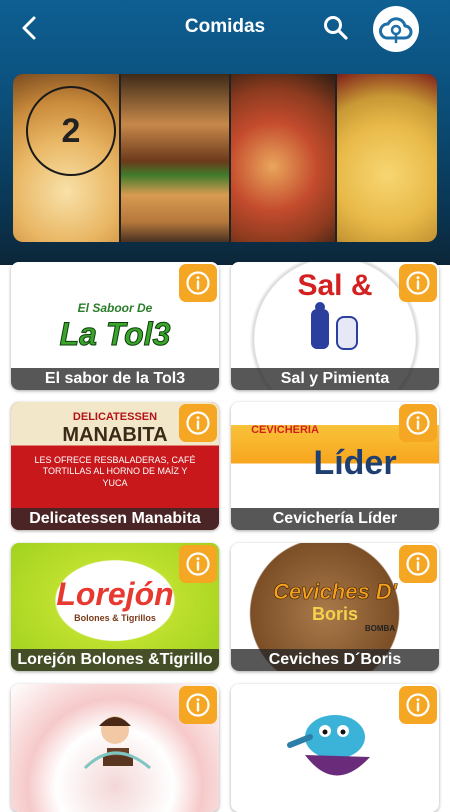  I want to click on restaurant-card: Ceviches D' Boris BOMBA Ceviches D´Boris, so click(335, 607).